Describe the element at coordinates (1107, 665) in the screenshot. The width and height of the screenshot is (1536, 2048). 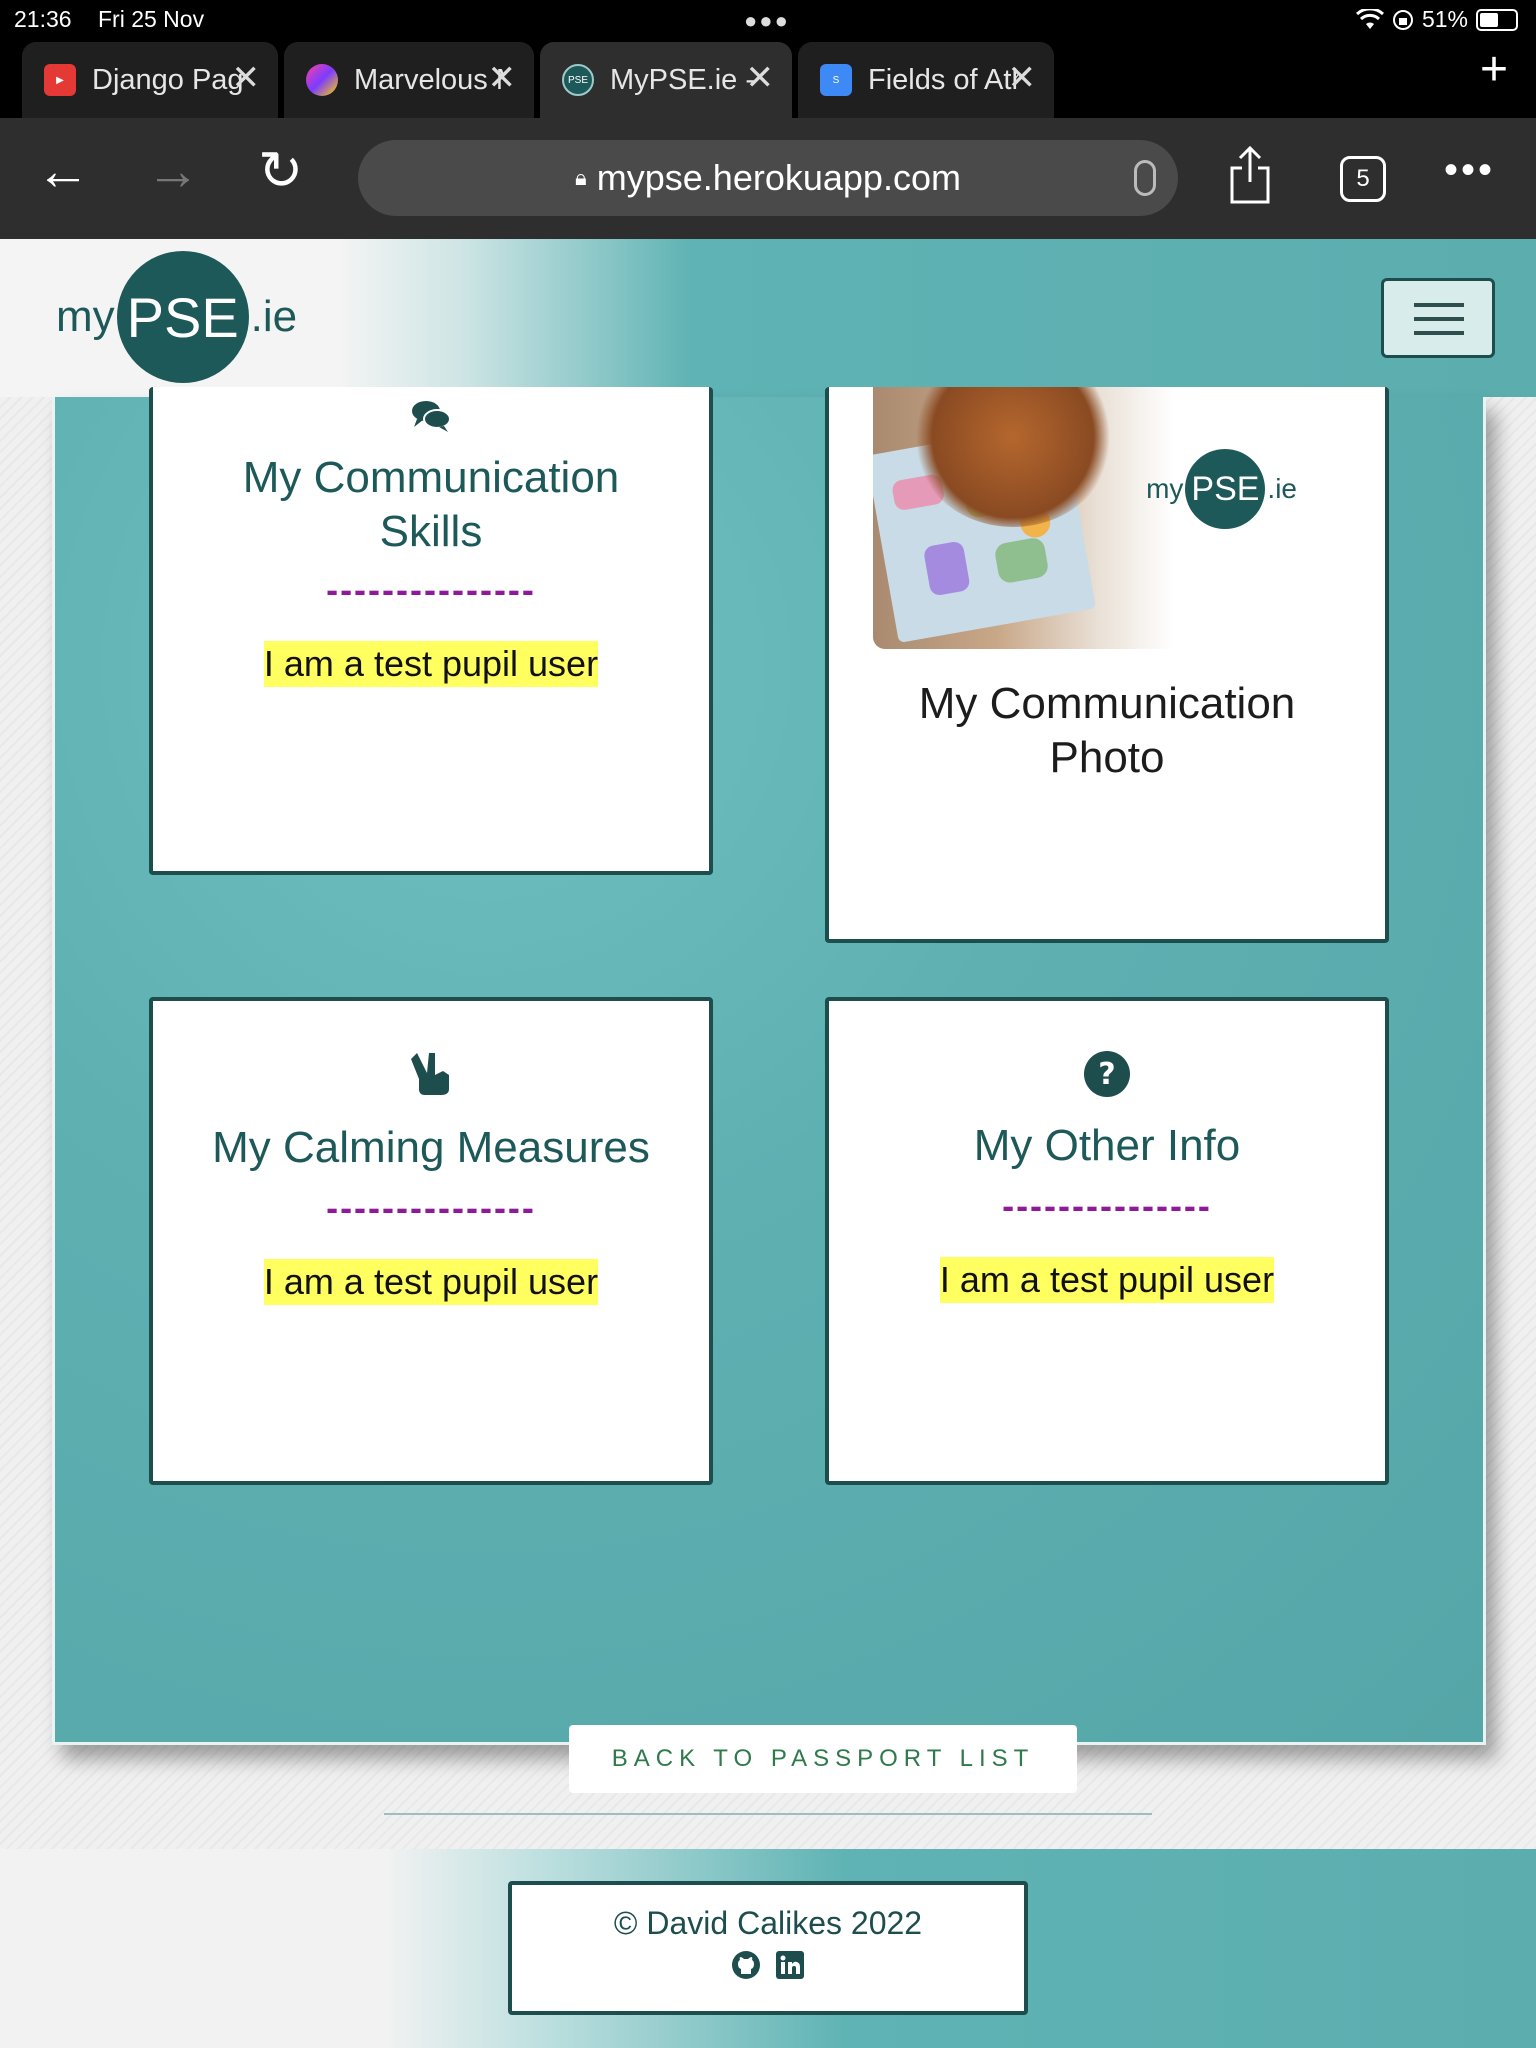
I see `card-communication-photo: my PSE .ie My Communication Photo` at that location.